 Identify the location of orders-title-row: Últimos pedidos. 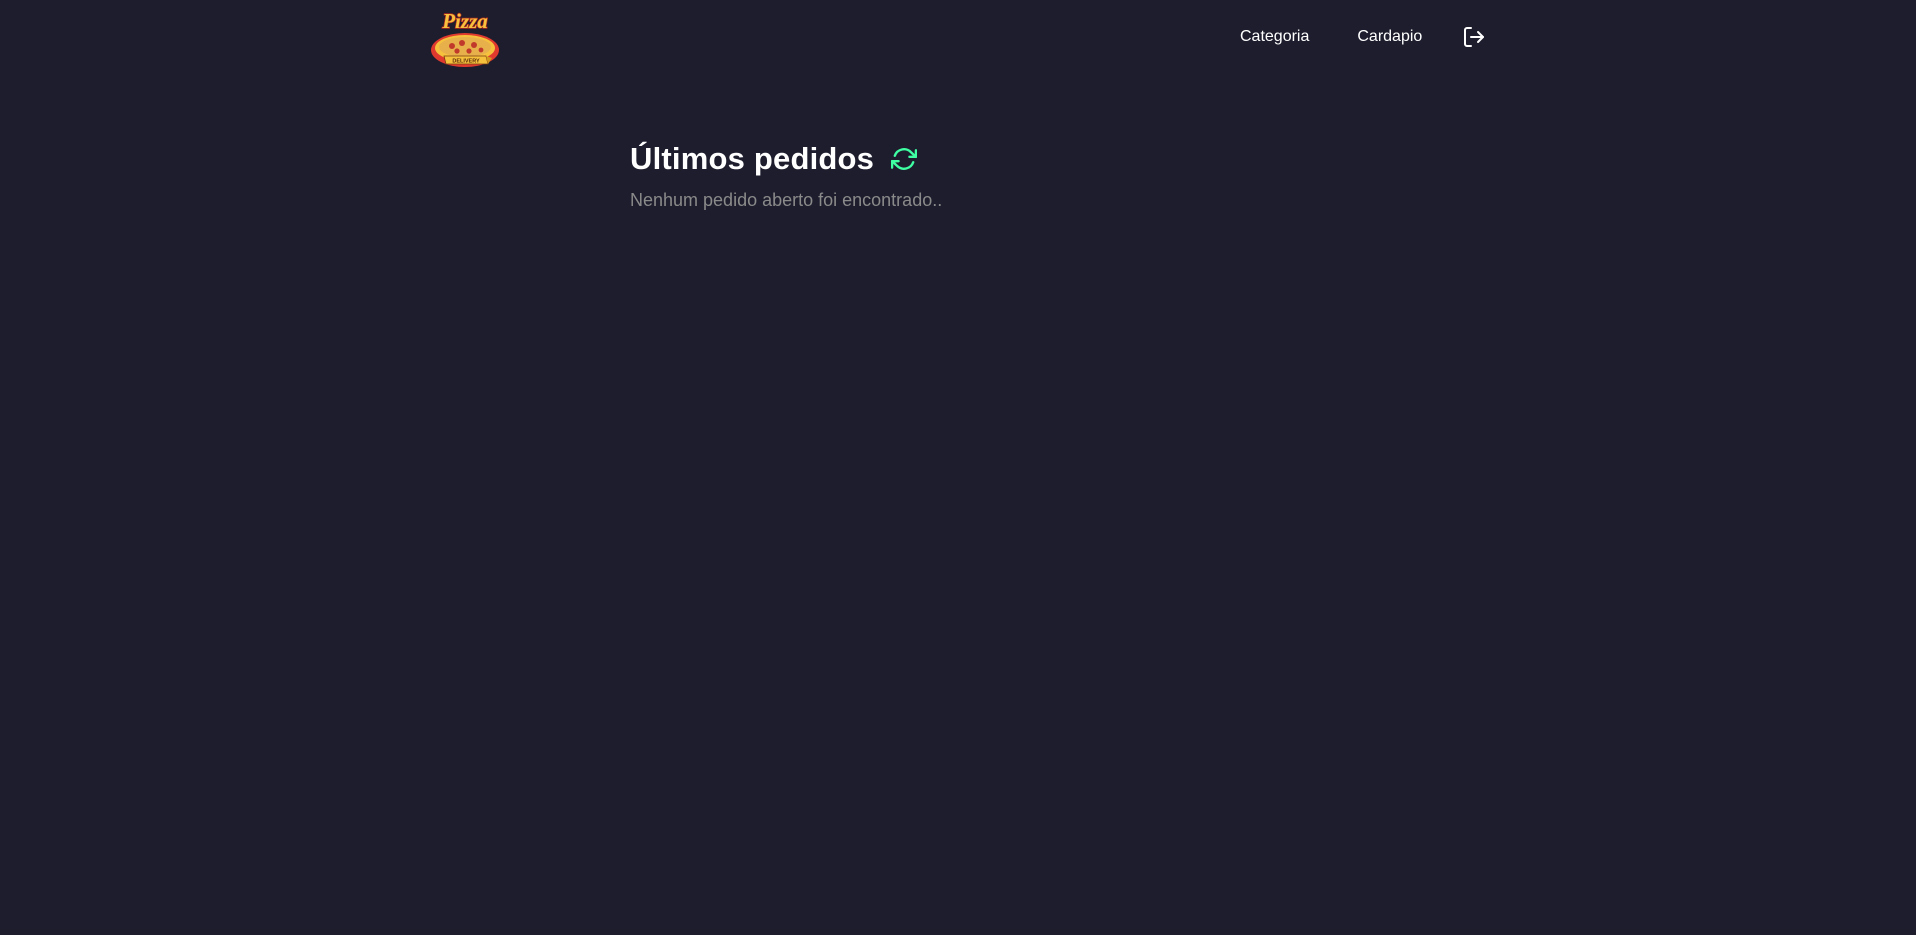
(786, 159).